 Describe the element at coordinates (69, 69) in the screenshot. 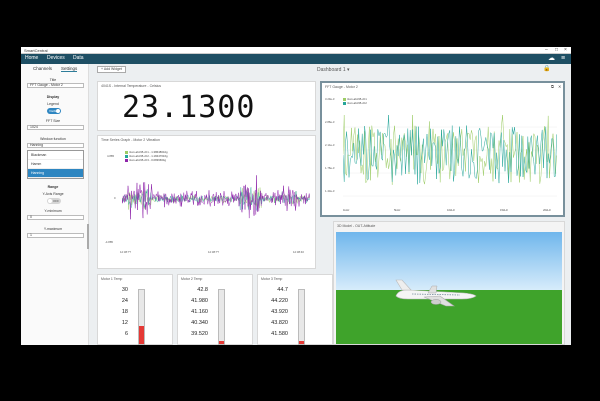

I see `tab-settings: Settings` at that location.